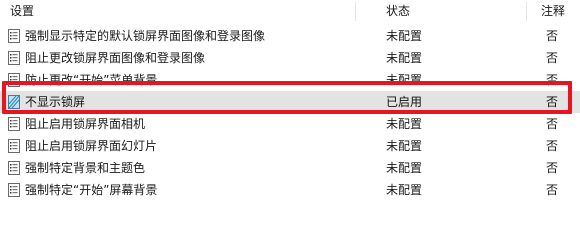 The width and height of the screenshot is (580, 240). What do you see at coordinates (91, 146) in the screenshot?
I see `policy-name: 阻止启用锁屏界面幻灯片` at bounding box center [91, 146].